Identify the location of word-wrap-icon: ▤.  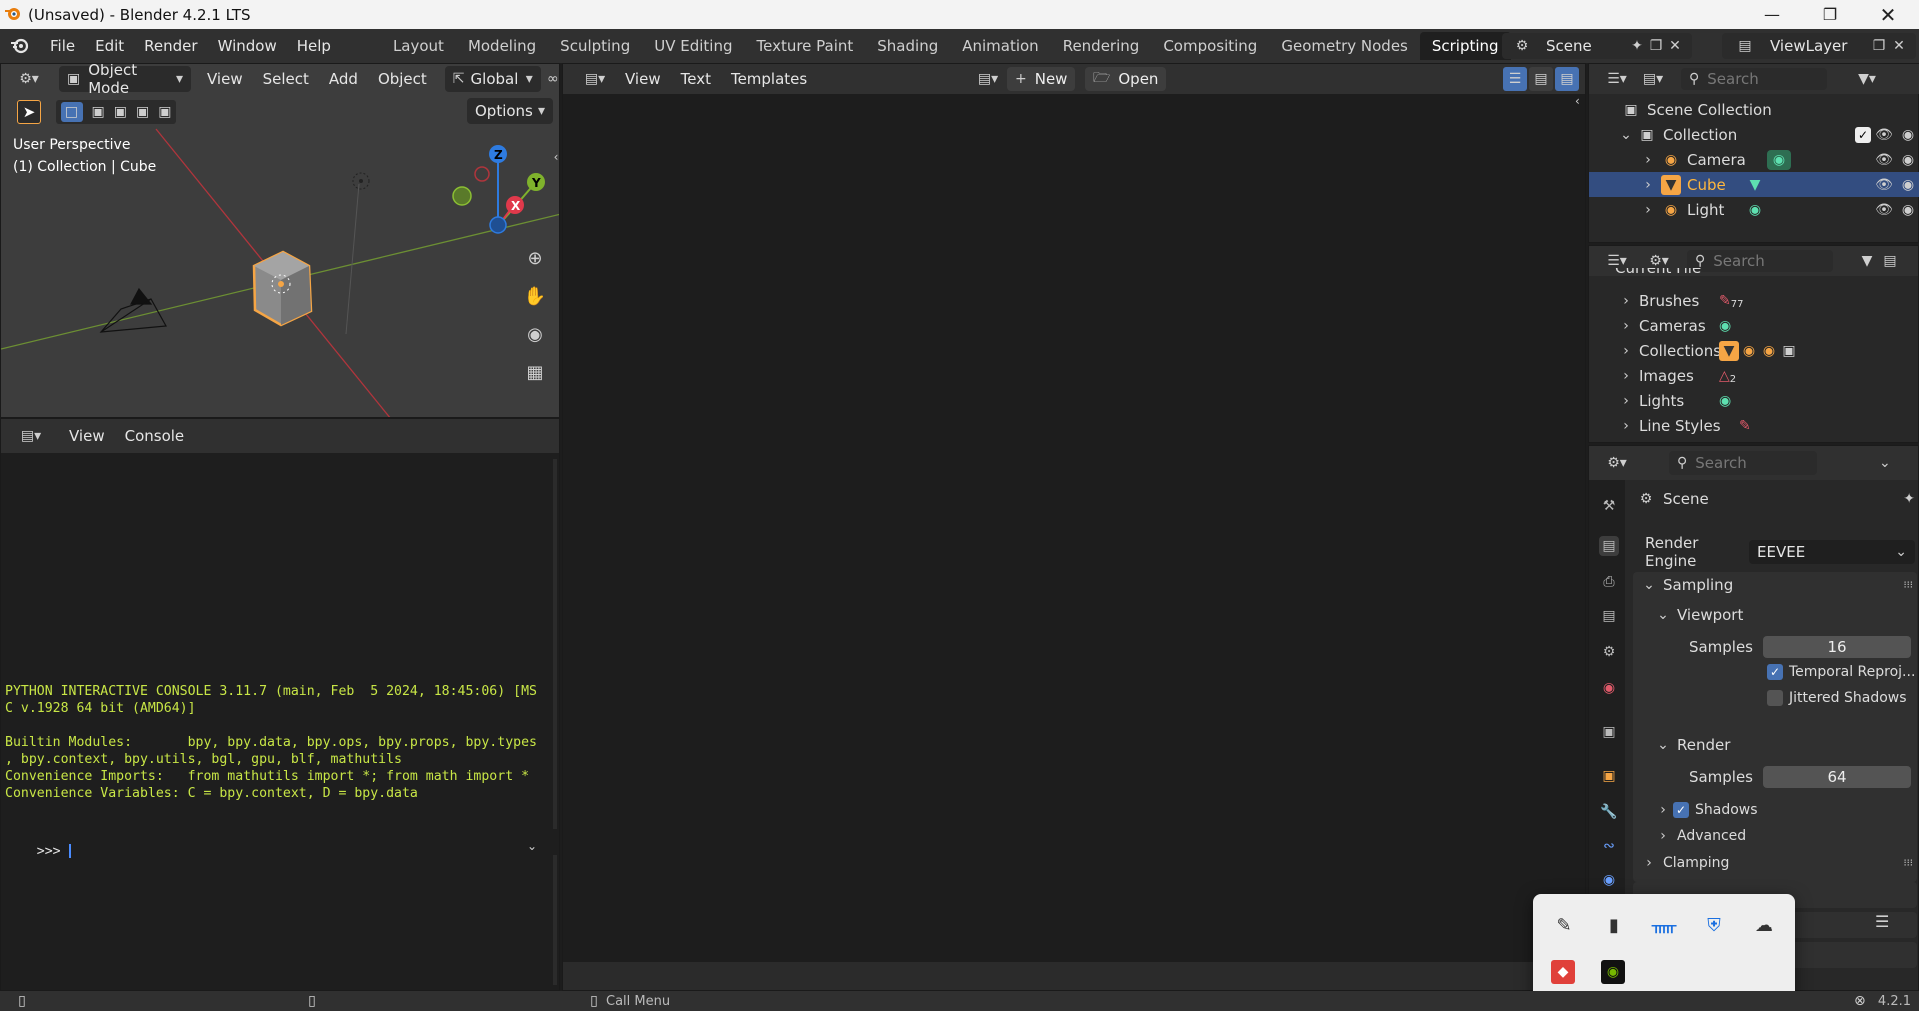
(1541, 79).